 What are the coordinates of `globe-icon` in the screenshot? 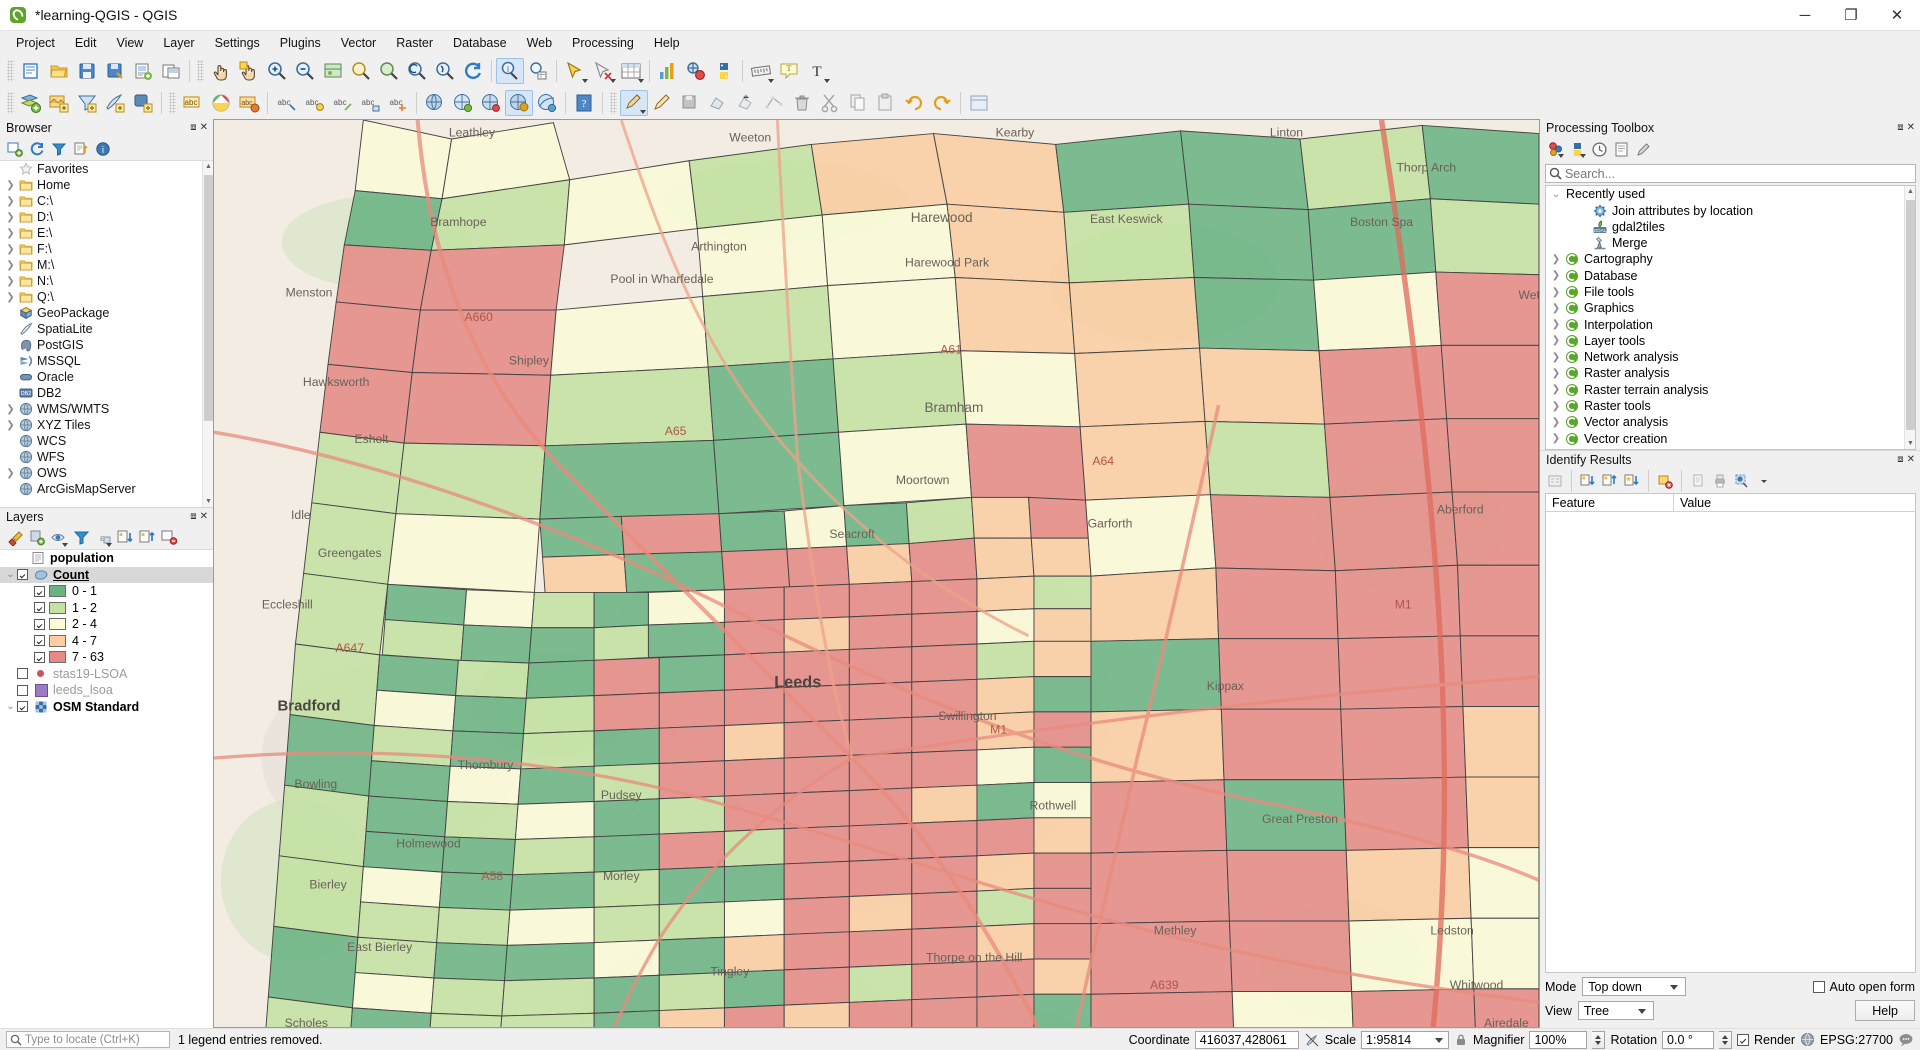 It's located at (1807, 1039).